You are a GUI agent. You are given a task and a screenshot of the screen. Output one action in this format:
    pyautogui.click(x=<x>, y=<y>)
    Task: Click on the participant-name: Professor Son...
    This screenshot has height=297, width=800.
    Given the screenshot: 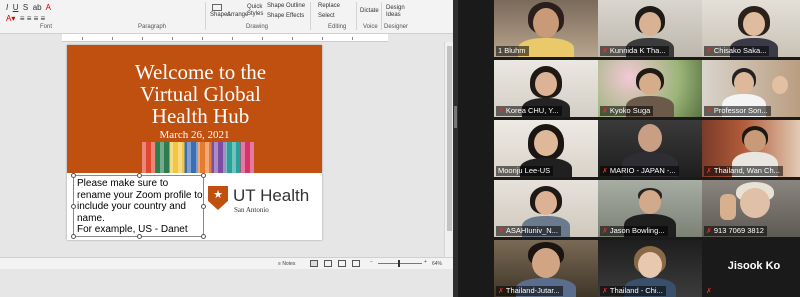 What is the action you would take?
    pyautogui.click(x=740, y=110)
    